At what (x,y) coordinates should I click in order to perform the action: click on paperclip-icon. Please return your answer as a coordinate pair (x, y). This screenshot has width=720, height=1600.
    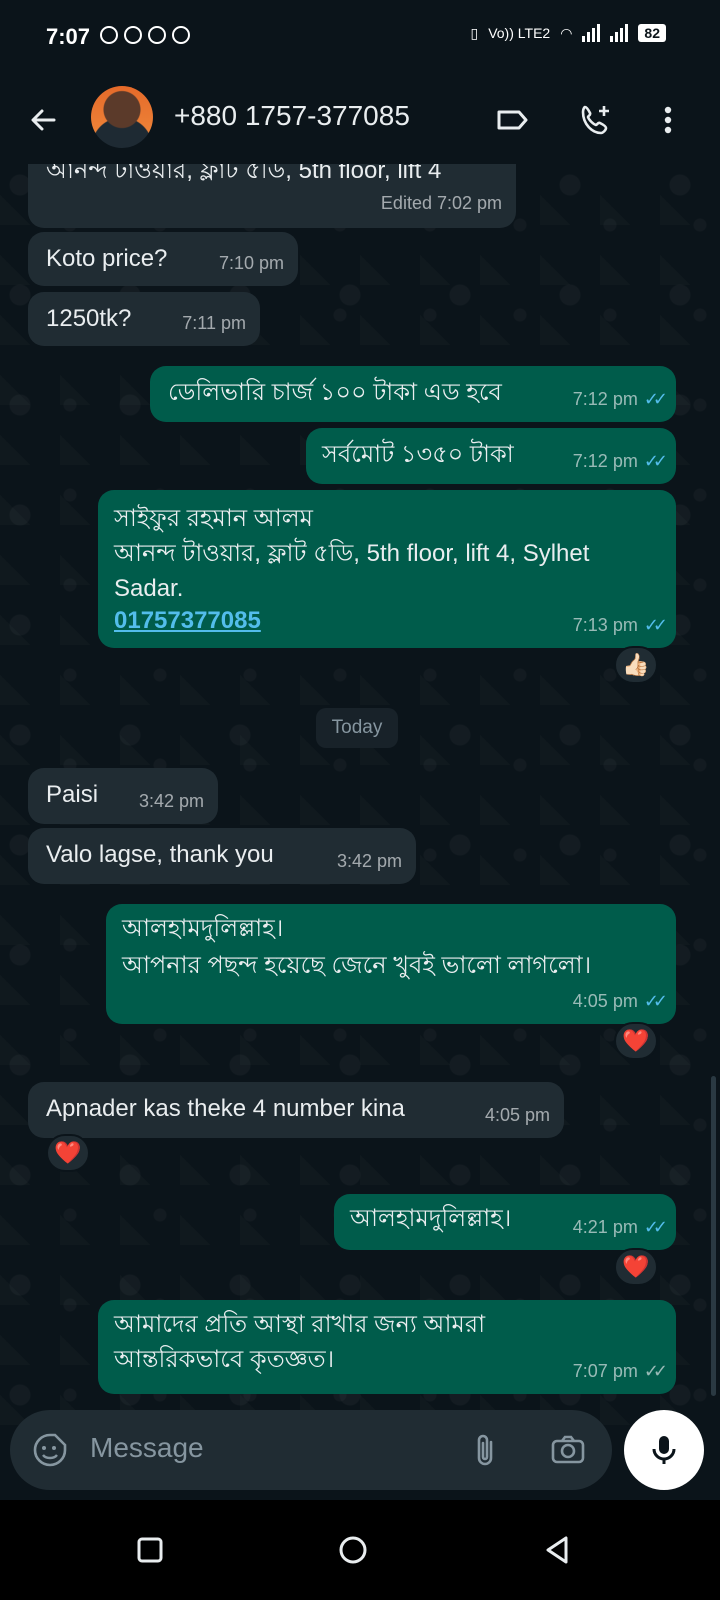
    Looking at the image, I should click on (486, 1450).